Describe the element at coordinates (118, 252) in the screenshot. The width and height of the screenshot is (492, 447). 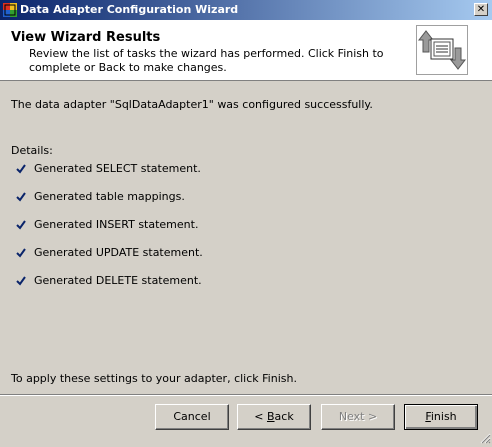
I see `list-item-label: Generated UPDATE statement.` at that location.